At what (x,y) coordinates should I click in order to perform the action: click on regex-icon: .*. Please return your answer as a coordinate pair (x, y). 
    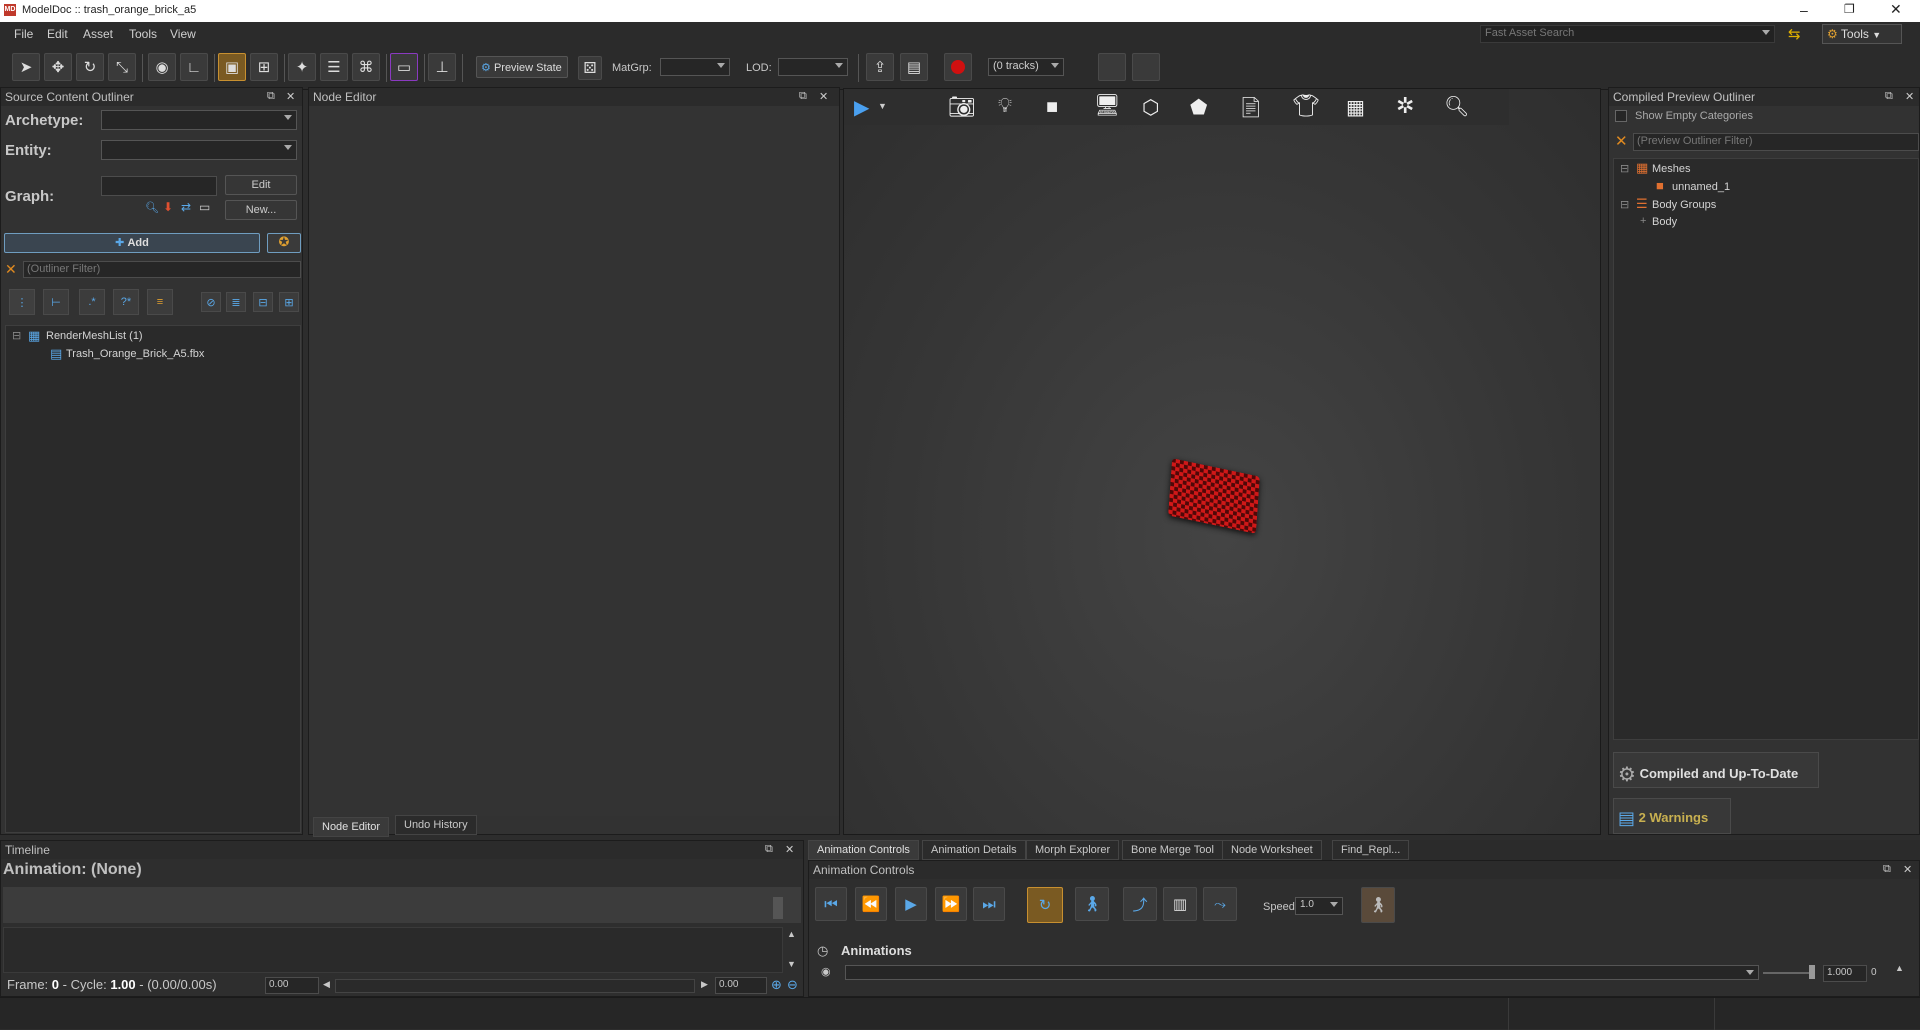
    Looking at the image, I should click on (92, 302).